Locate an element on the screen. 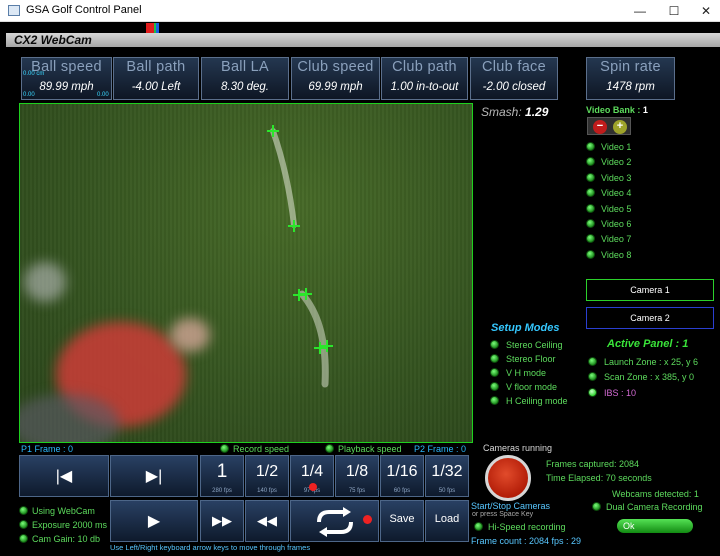  setup-stereo-floor-label: Stereo Floor is located at coordinates (531, 359).